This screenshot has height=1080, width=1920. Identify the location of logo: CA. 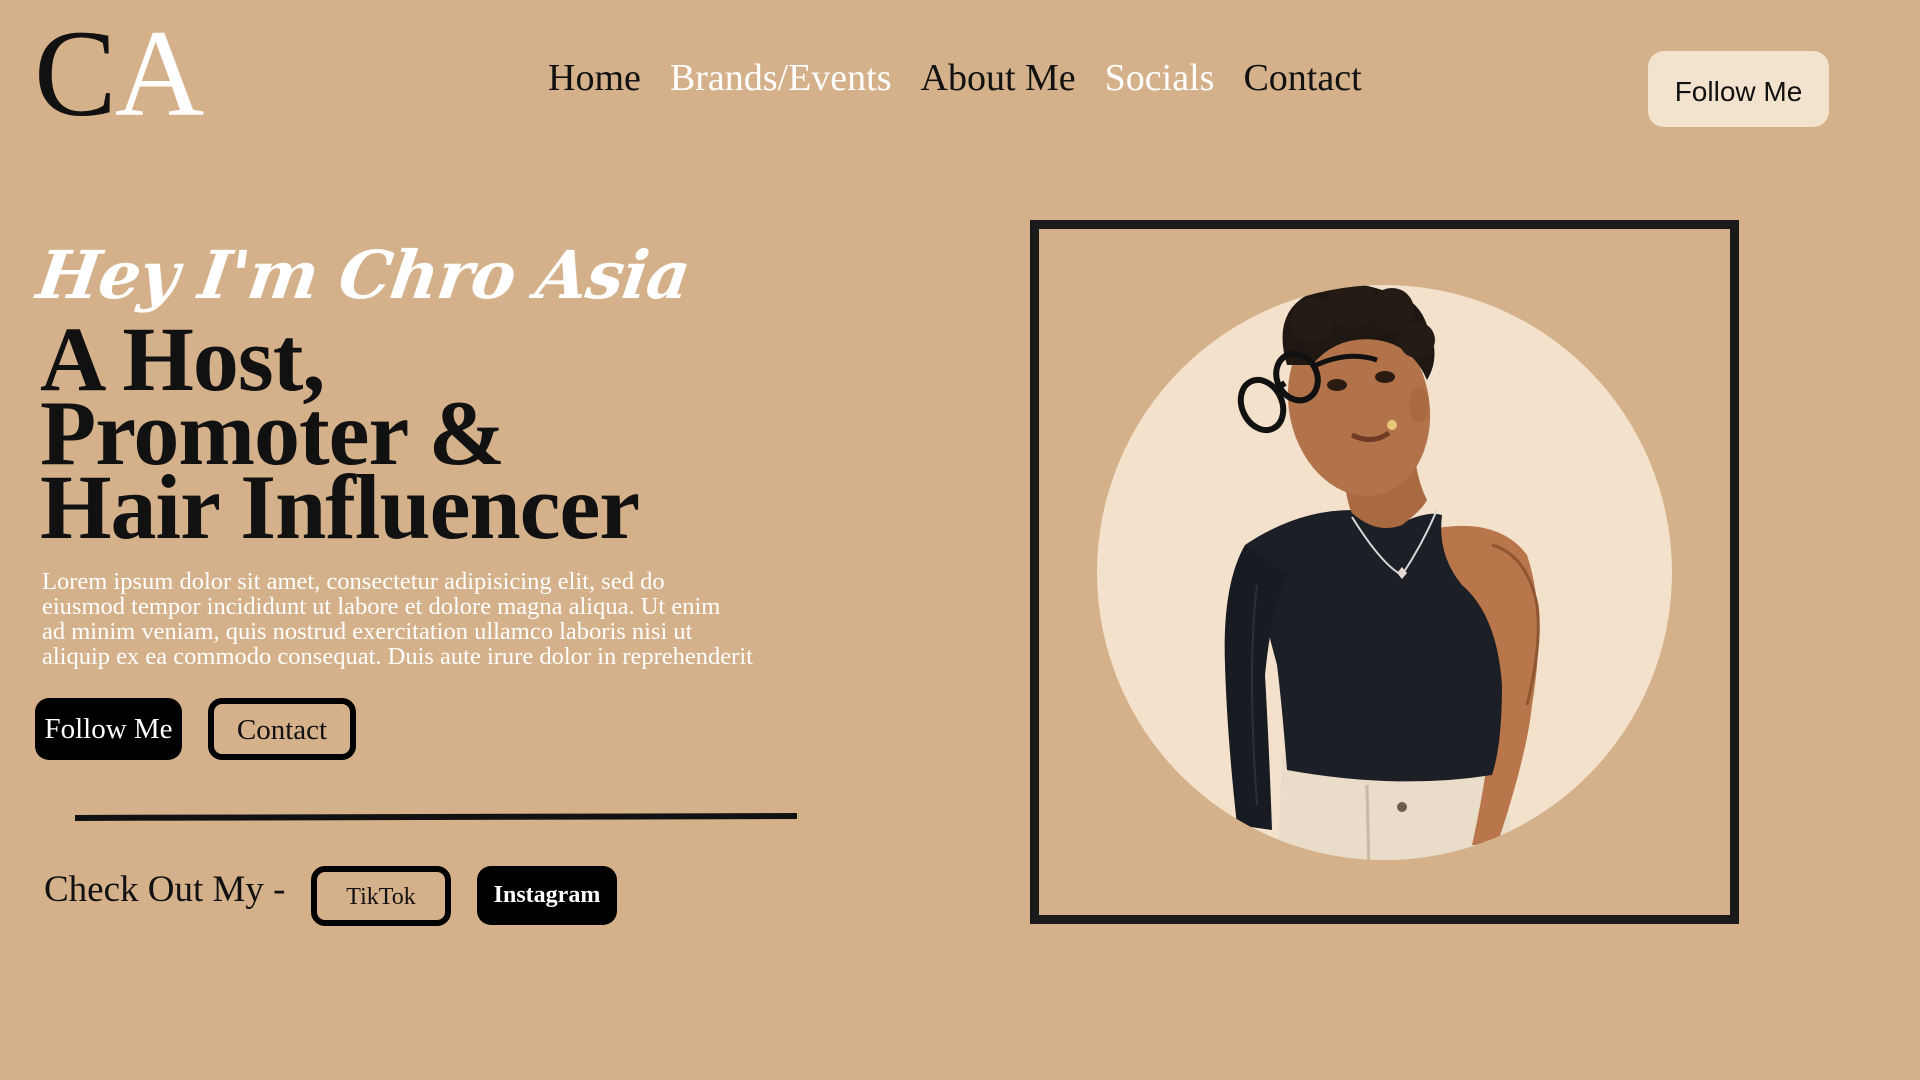
(119, 74).